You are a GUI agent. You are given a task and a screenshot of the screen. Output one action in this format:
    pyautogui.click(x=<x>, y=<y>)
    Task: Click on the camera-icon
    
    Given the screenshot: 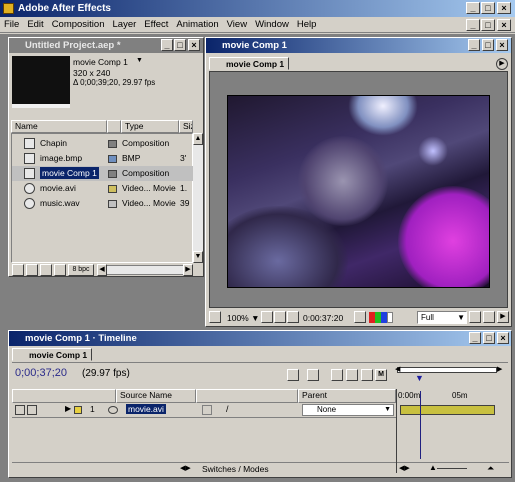 What is the action you would take?
    pyautogui.click(x=293, y=317)
    